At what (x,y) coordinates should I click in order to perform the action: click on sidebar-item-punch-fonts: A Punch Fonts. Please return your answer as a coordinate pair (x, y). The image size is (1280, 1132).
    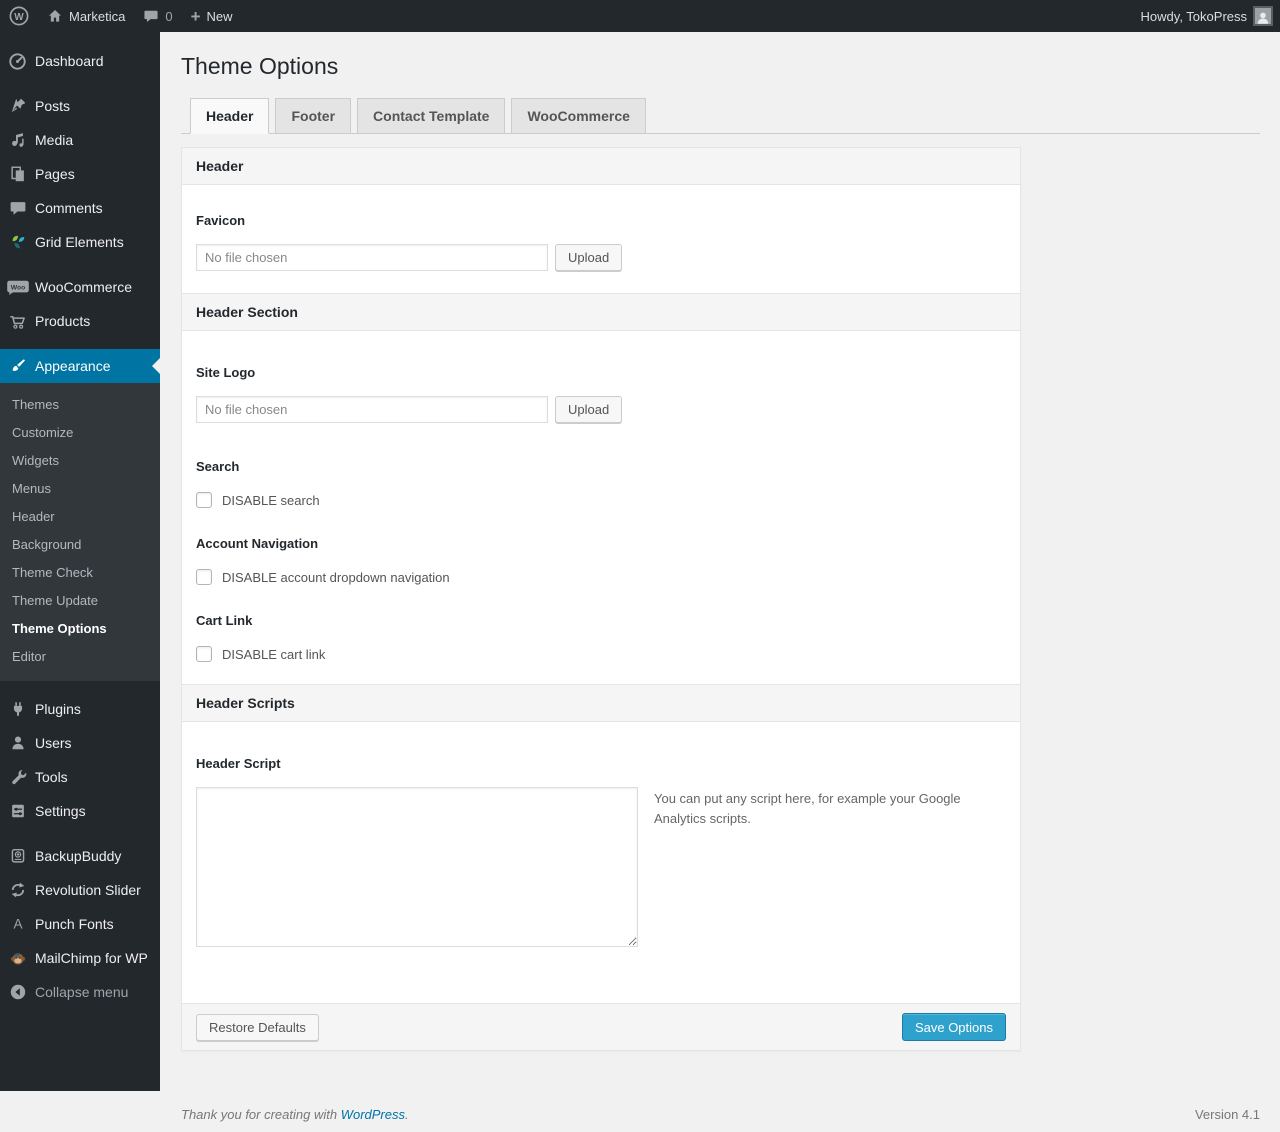
    Looking at the image, I should click on (80, 924).